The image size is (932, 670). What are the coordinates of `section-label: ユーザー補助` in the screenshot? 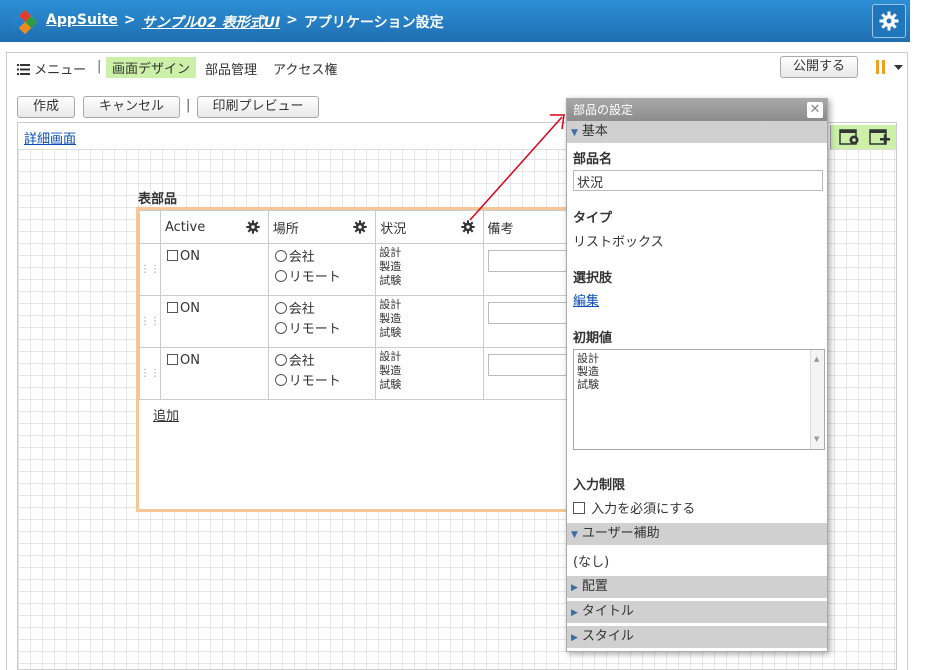 It's located at (620, 533).